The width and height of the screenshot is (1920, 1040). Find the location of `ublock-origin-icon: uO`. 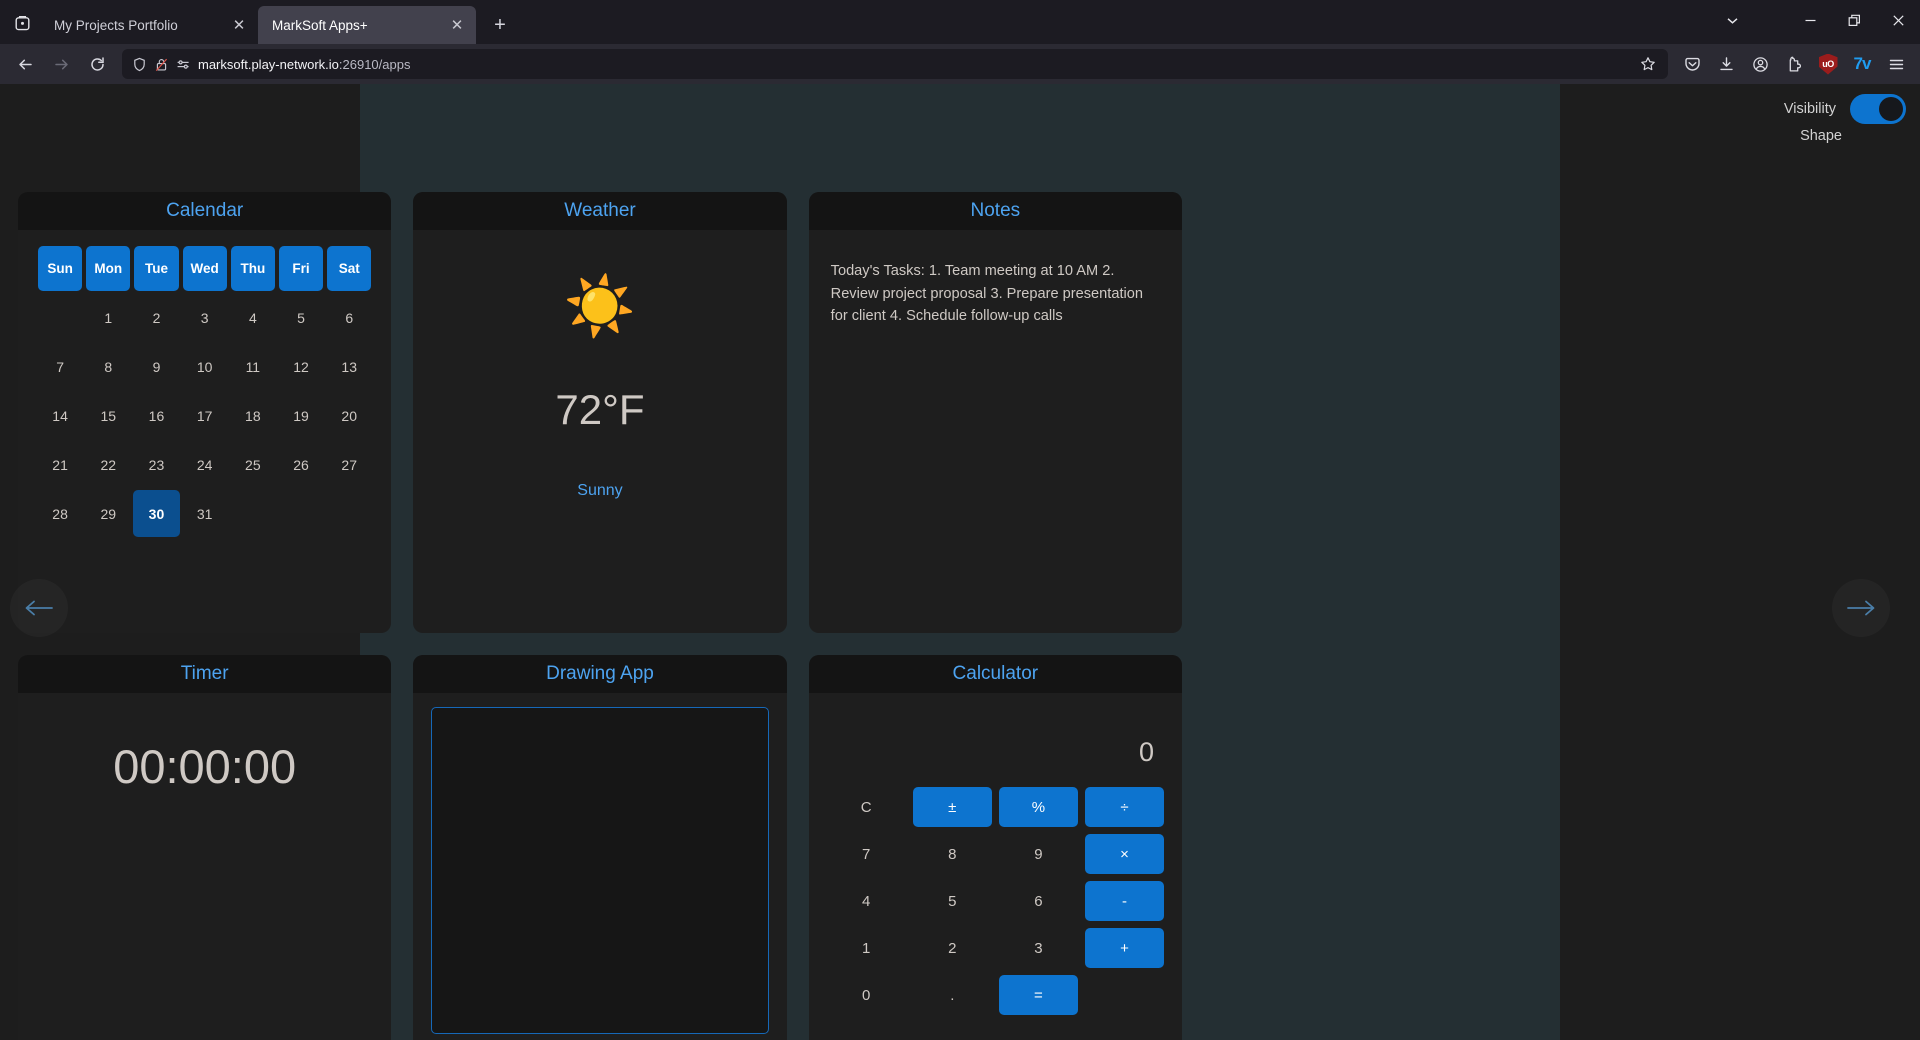

ublock-origin-icon: uO is located at coordinates (1828, 64).